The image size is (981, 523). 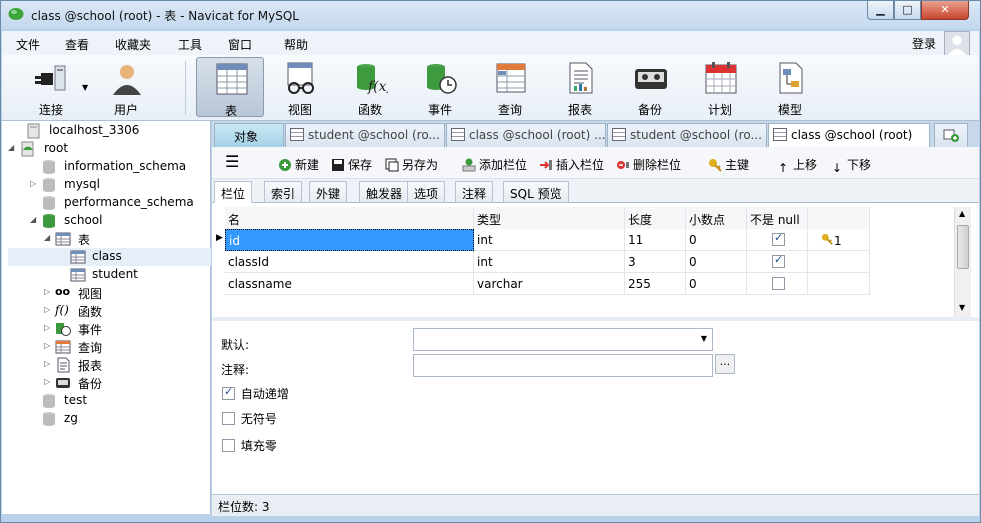 What do you see at coordinates (109, 257) in the screenshot?
I see `tree-item-table: class` at bounding box center [109, 257].